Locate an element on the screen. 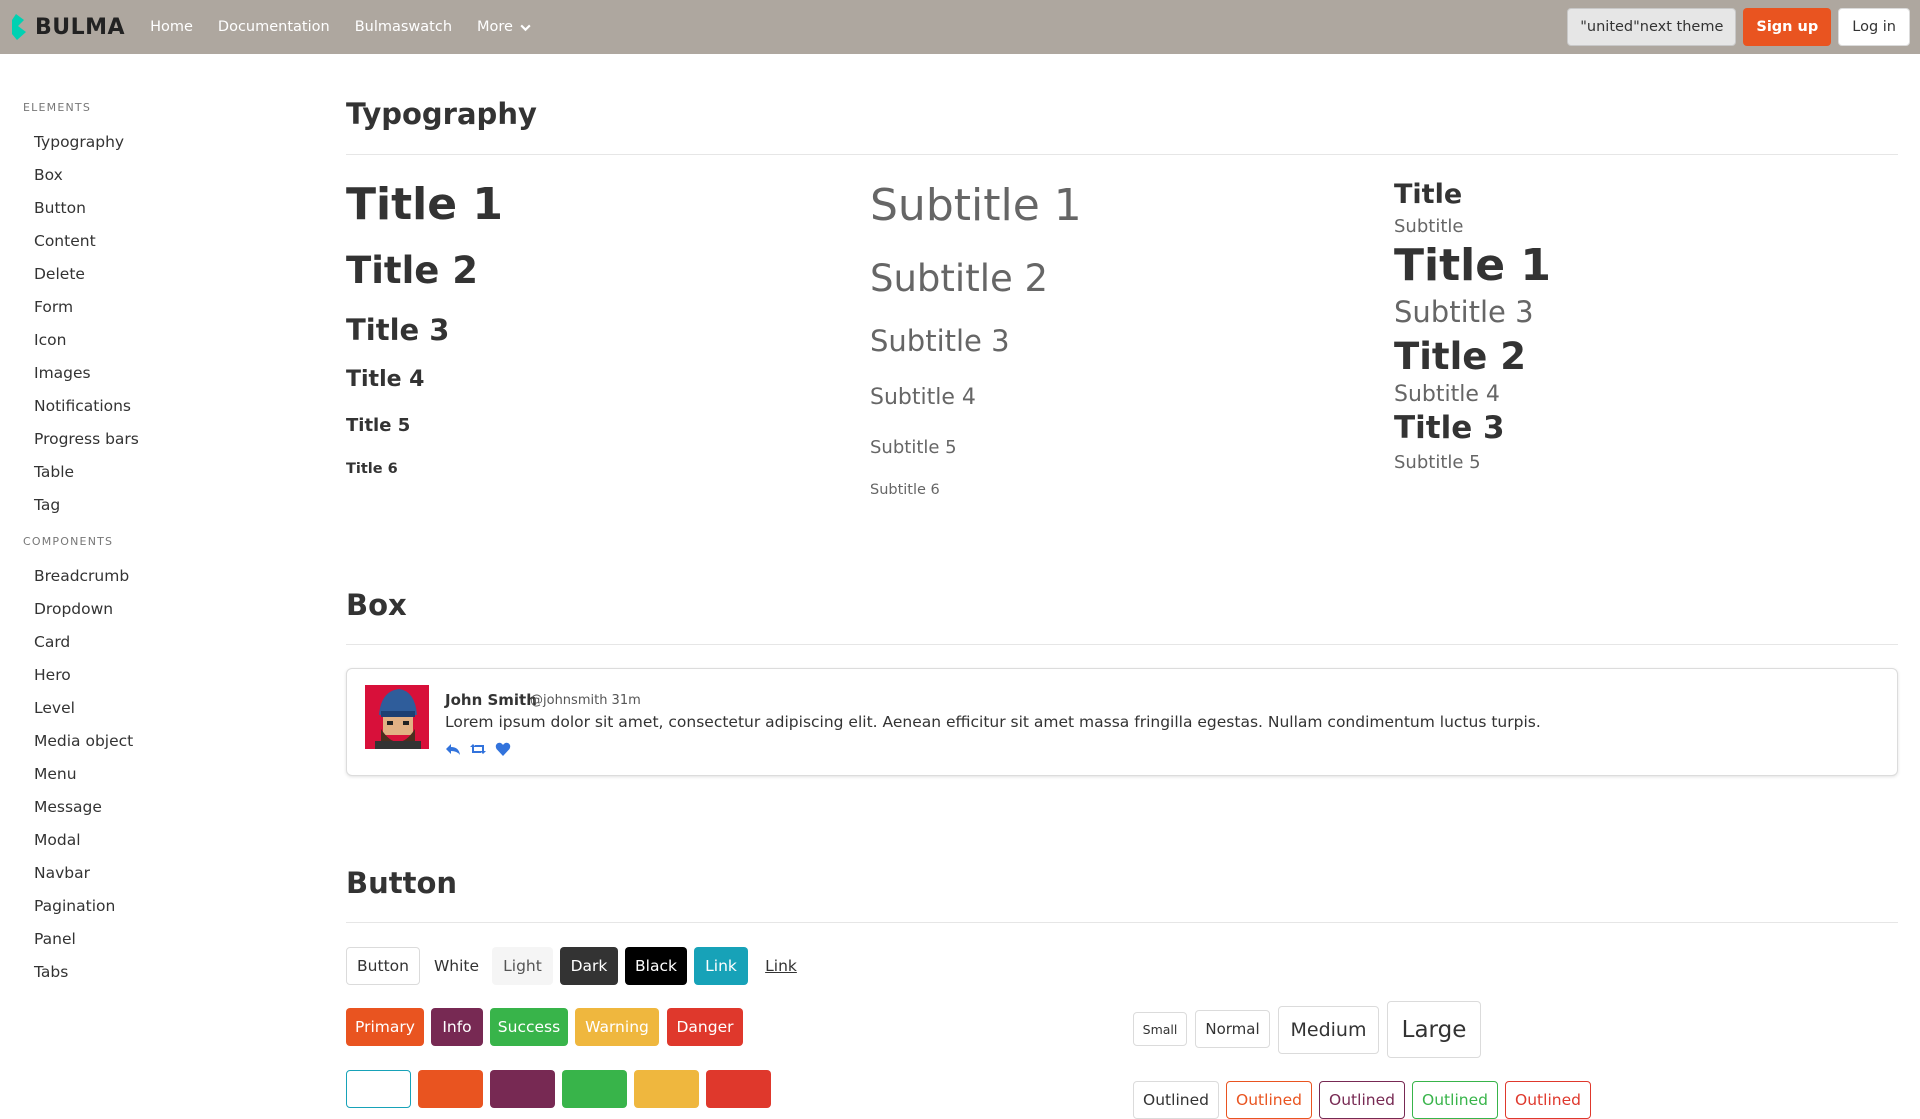 The height and width of the screenshot is (1119, 1920). bulma-logo-icon is located at coordinates (19, 27).